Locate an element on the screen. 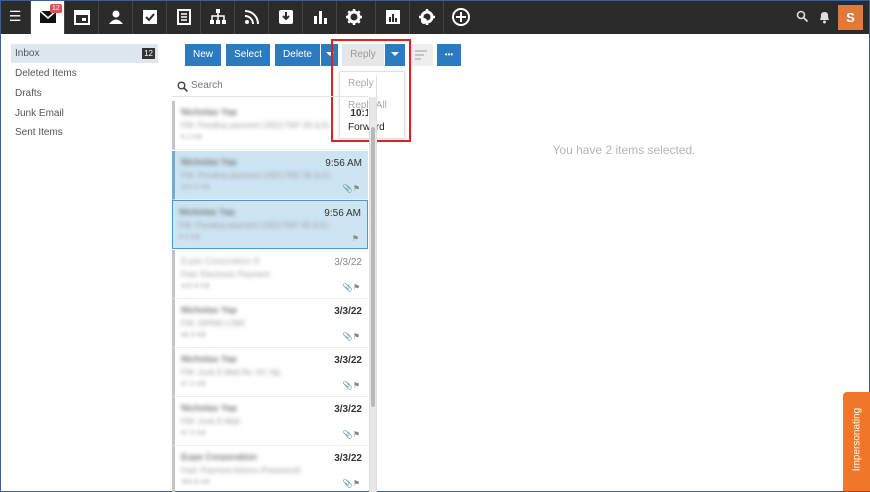  mail-count-badge: 12 is located at coordinates (56, 8).